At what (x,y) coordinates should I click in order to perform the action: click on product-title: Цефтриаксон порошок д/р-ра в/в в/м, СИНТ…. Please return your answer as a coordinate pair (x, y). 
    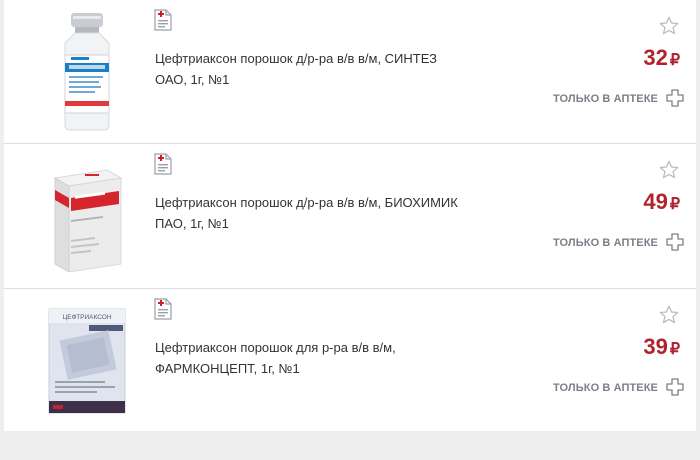
    Looking at the image, I should click on (325, 69).